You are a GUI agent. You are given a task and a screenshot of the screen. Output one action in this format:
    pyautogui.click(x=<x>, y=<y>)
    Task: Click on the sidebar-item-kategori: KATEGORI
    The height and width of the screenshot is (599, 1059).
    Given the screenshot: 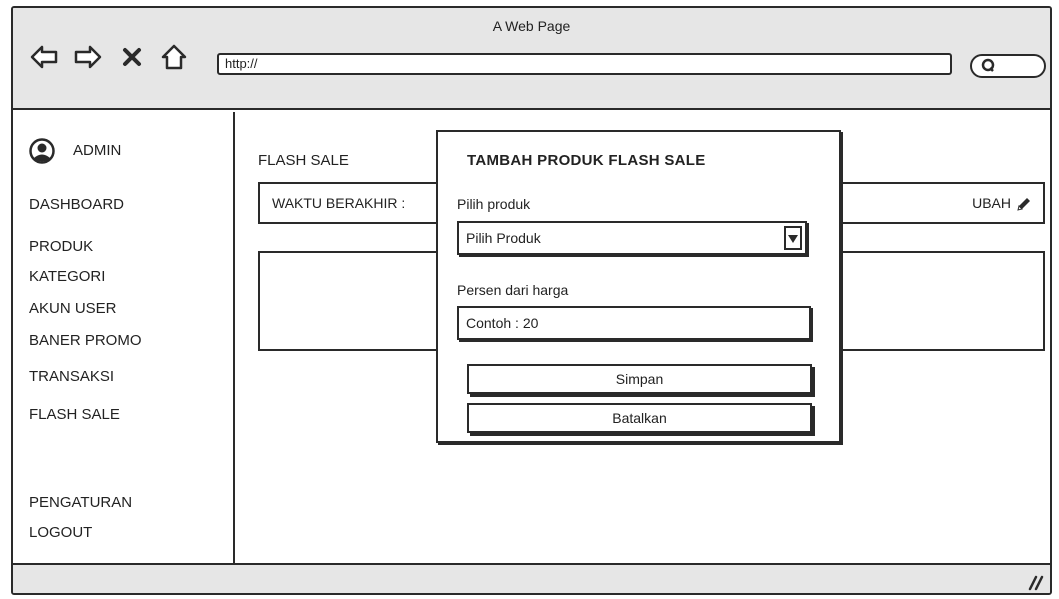 What is the action you would take?
    pyautogui.click(x=67, y=276)
    